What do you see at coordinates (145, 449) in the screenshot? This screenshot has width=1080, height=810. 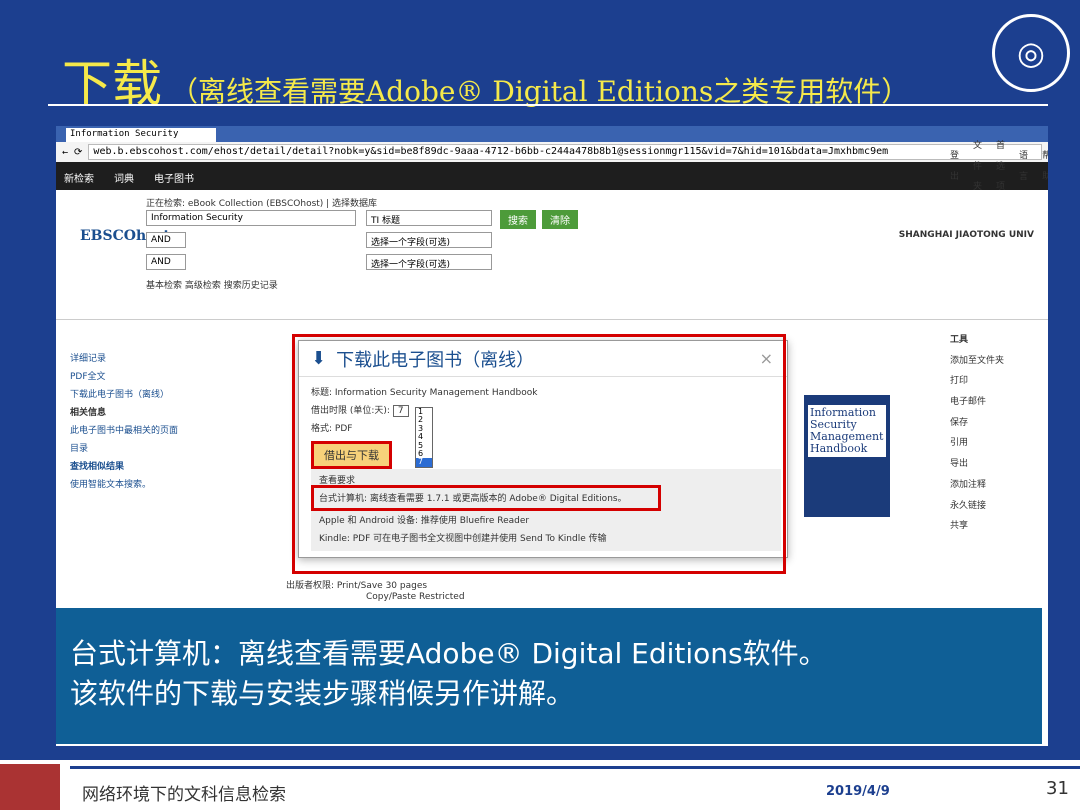 I see `toc-link: 目录` at bounding box center [145, 449].